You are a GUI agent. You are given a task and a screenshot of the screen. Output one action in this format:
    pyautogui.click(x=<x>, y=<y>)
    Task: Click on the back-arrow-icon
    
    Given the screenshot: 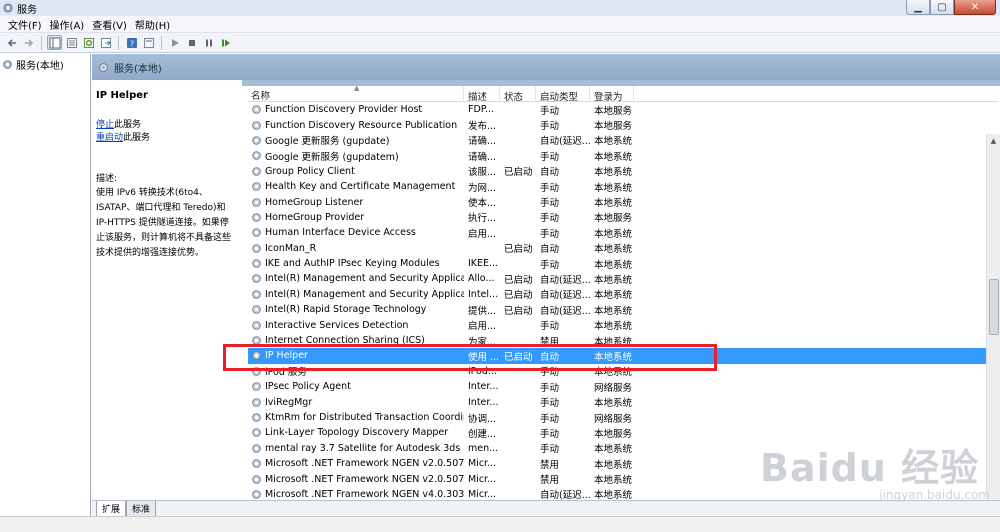 What is the action you would take?
    pyautogui.click(x=11, y=42)
    